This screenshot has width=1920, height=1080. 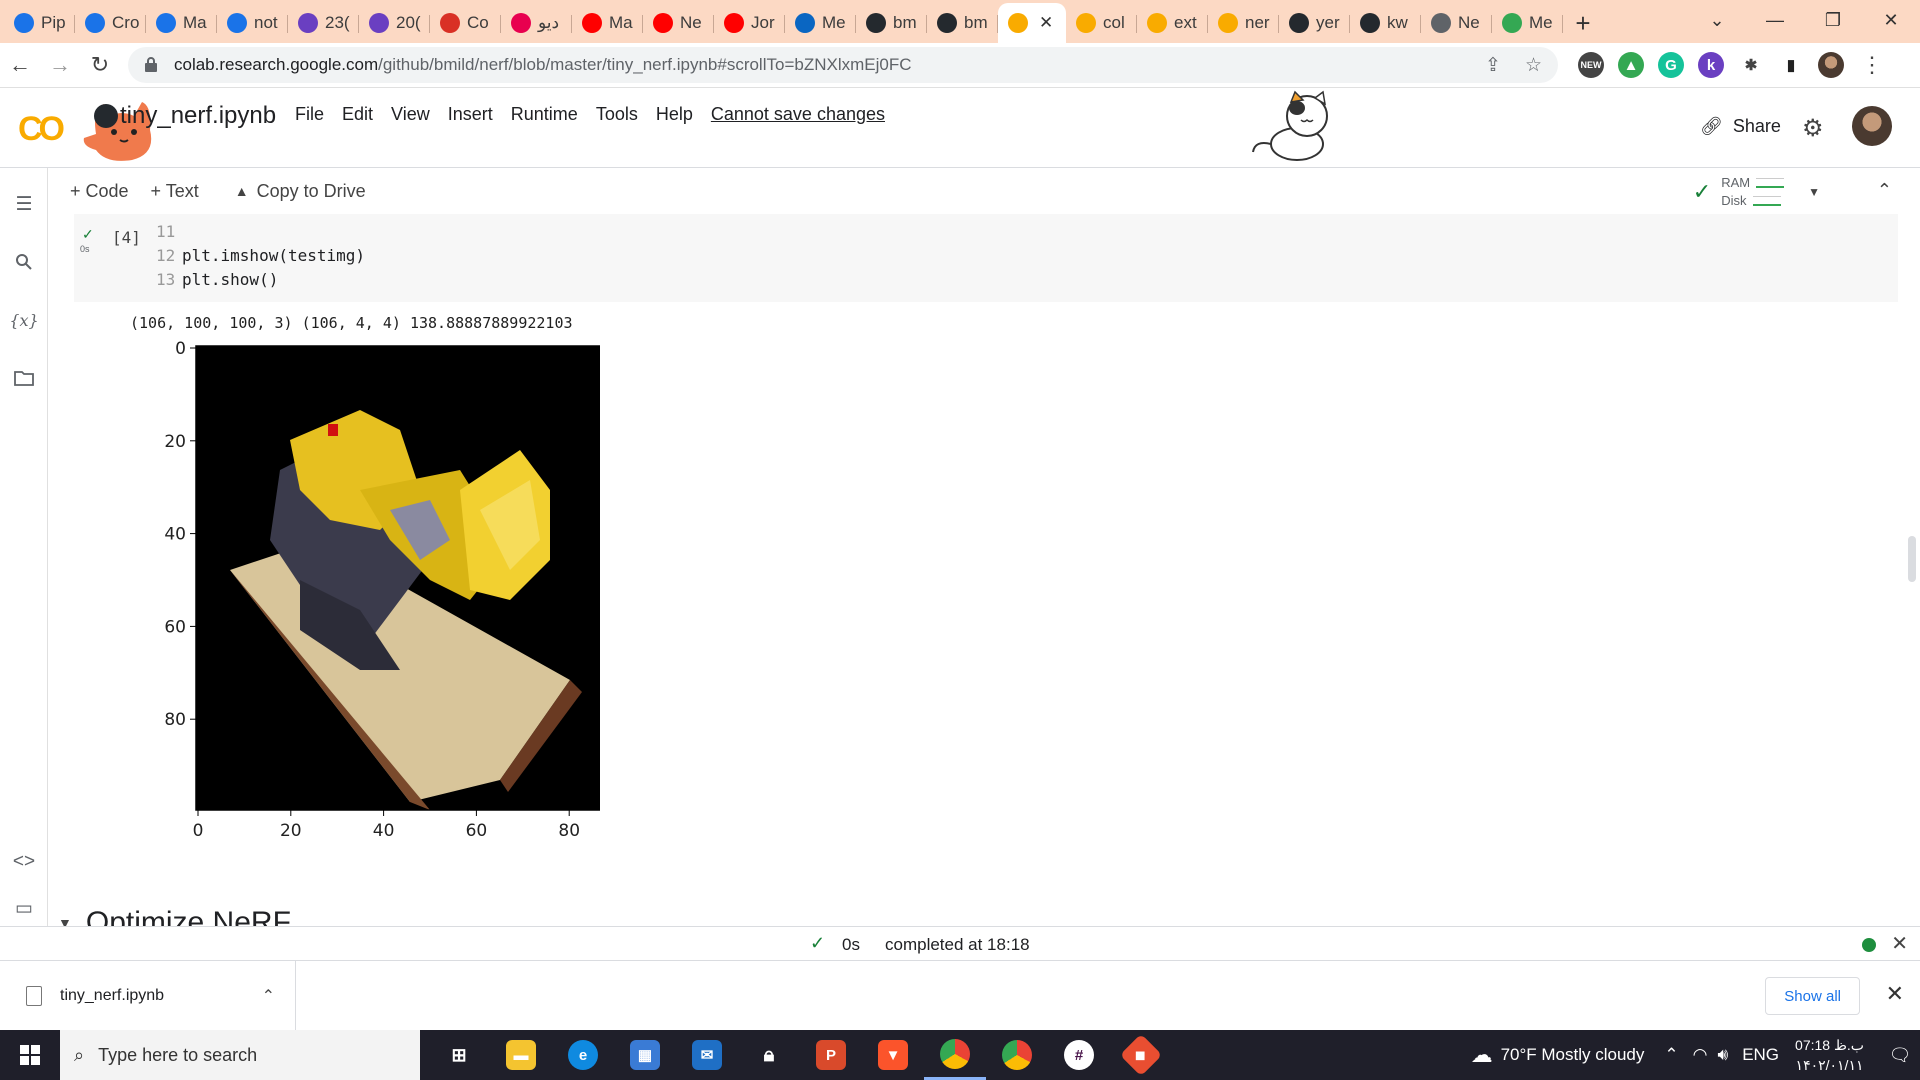 I want to click on menu-view: View, so click(x=410, y=114).